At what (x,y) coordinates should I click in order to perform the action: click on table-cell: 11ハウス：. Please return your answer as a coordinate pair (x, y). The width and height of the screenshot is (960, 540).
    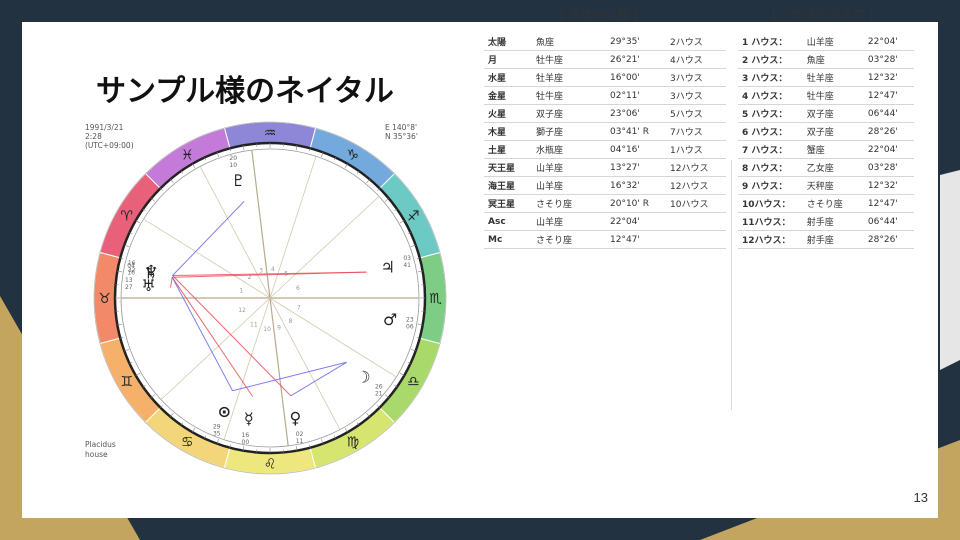
    Looking at the image, I should click on (770, 221).